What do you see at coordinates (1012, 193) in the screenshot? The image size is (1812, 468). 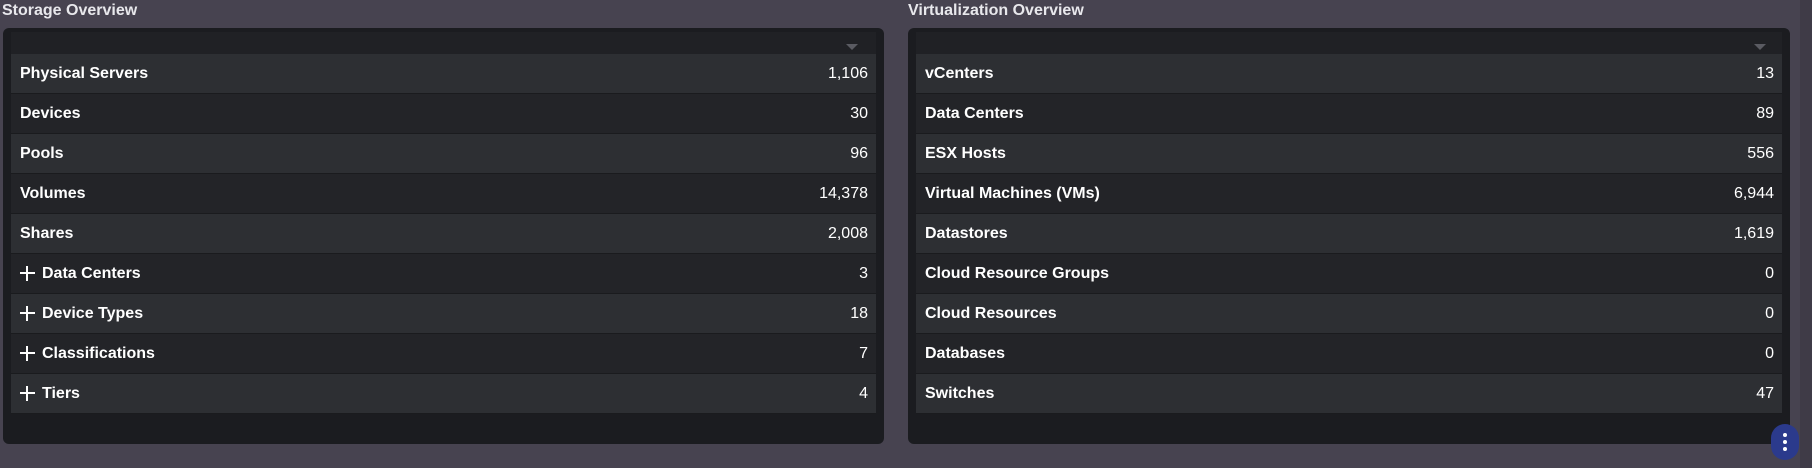 I see `row-label: Virtual Machines (VMs)` at bounding box center [1012, 193].